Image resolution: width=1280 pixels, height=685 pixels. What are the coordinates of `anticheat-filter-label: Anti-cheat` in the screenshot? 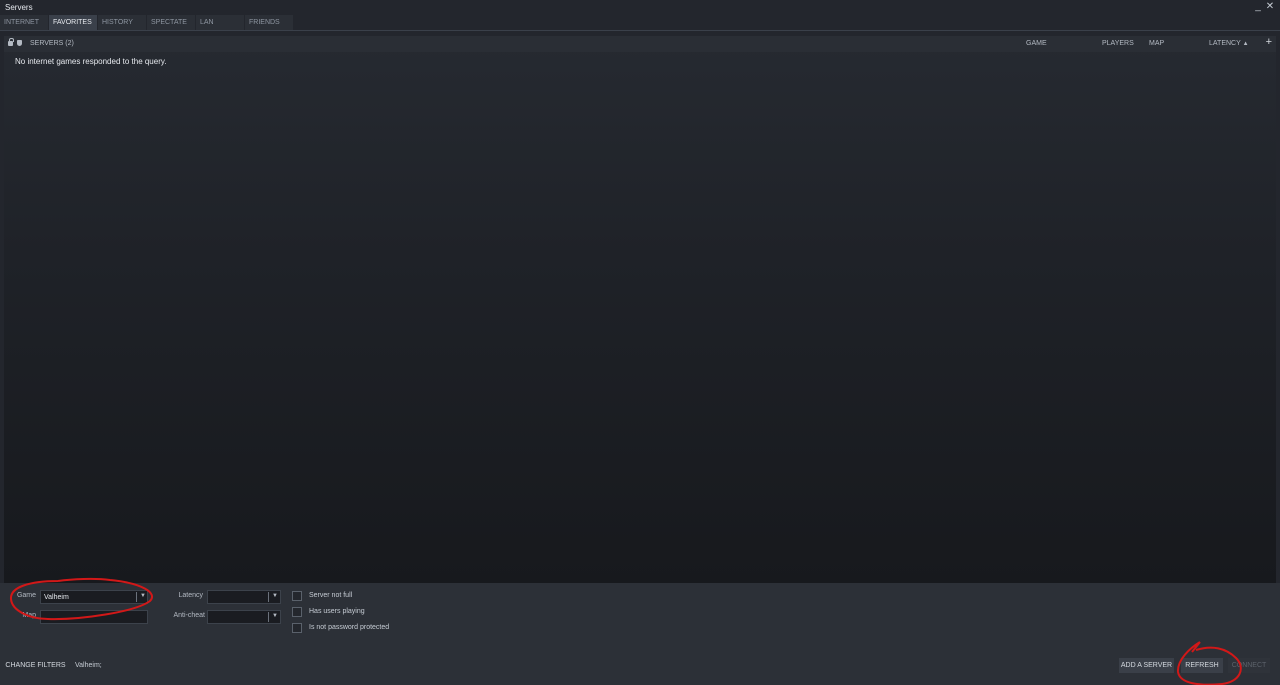 It's located at (189, 615).